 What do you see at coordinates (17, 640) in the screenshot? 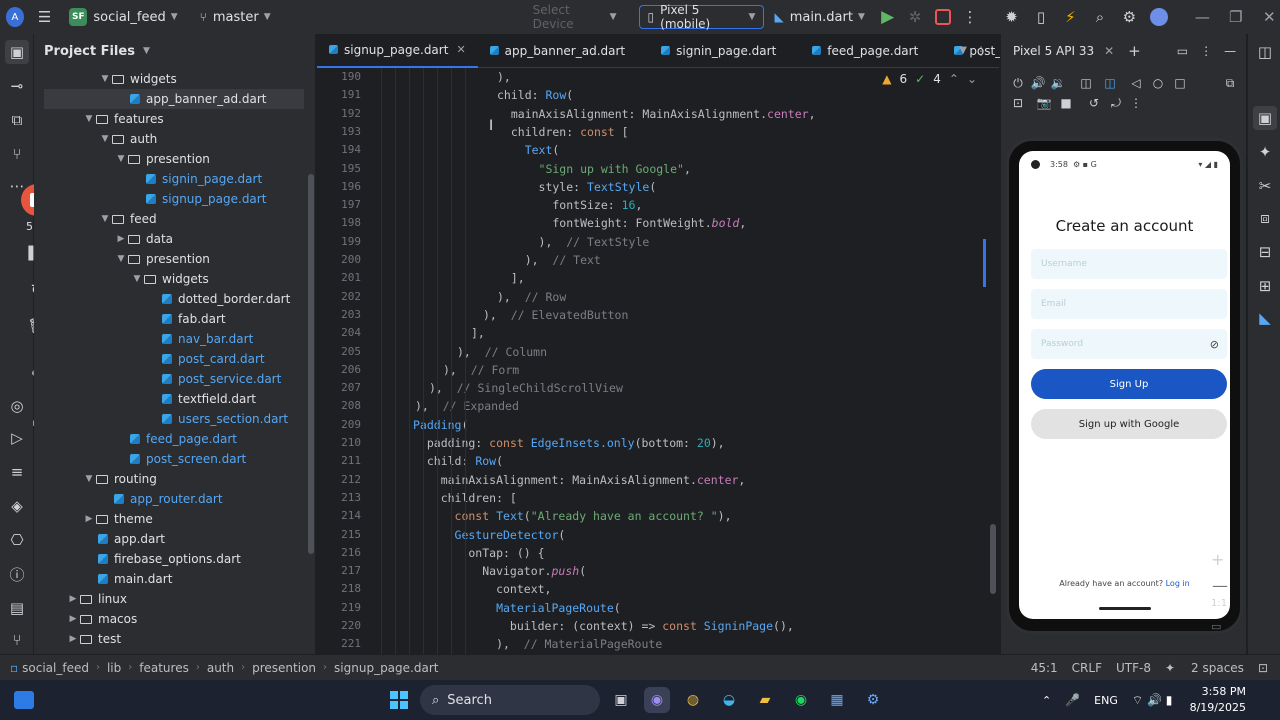
I see `git-icon: ⑂` at bounding box center [17, 640].